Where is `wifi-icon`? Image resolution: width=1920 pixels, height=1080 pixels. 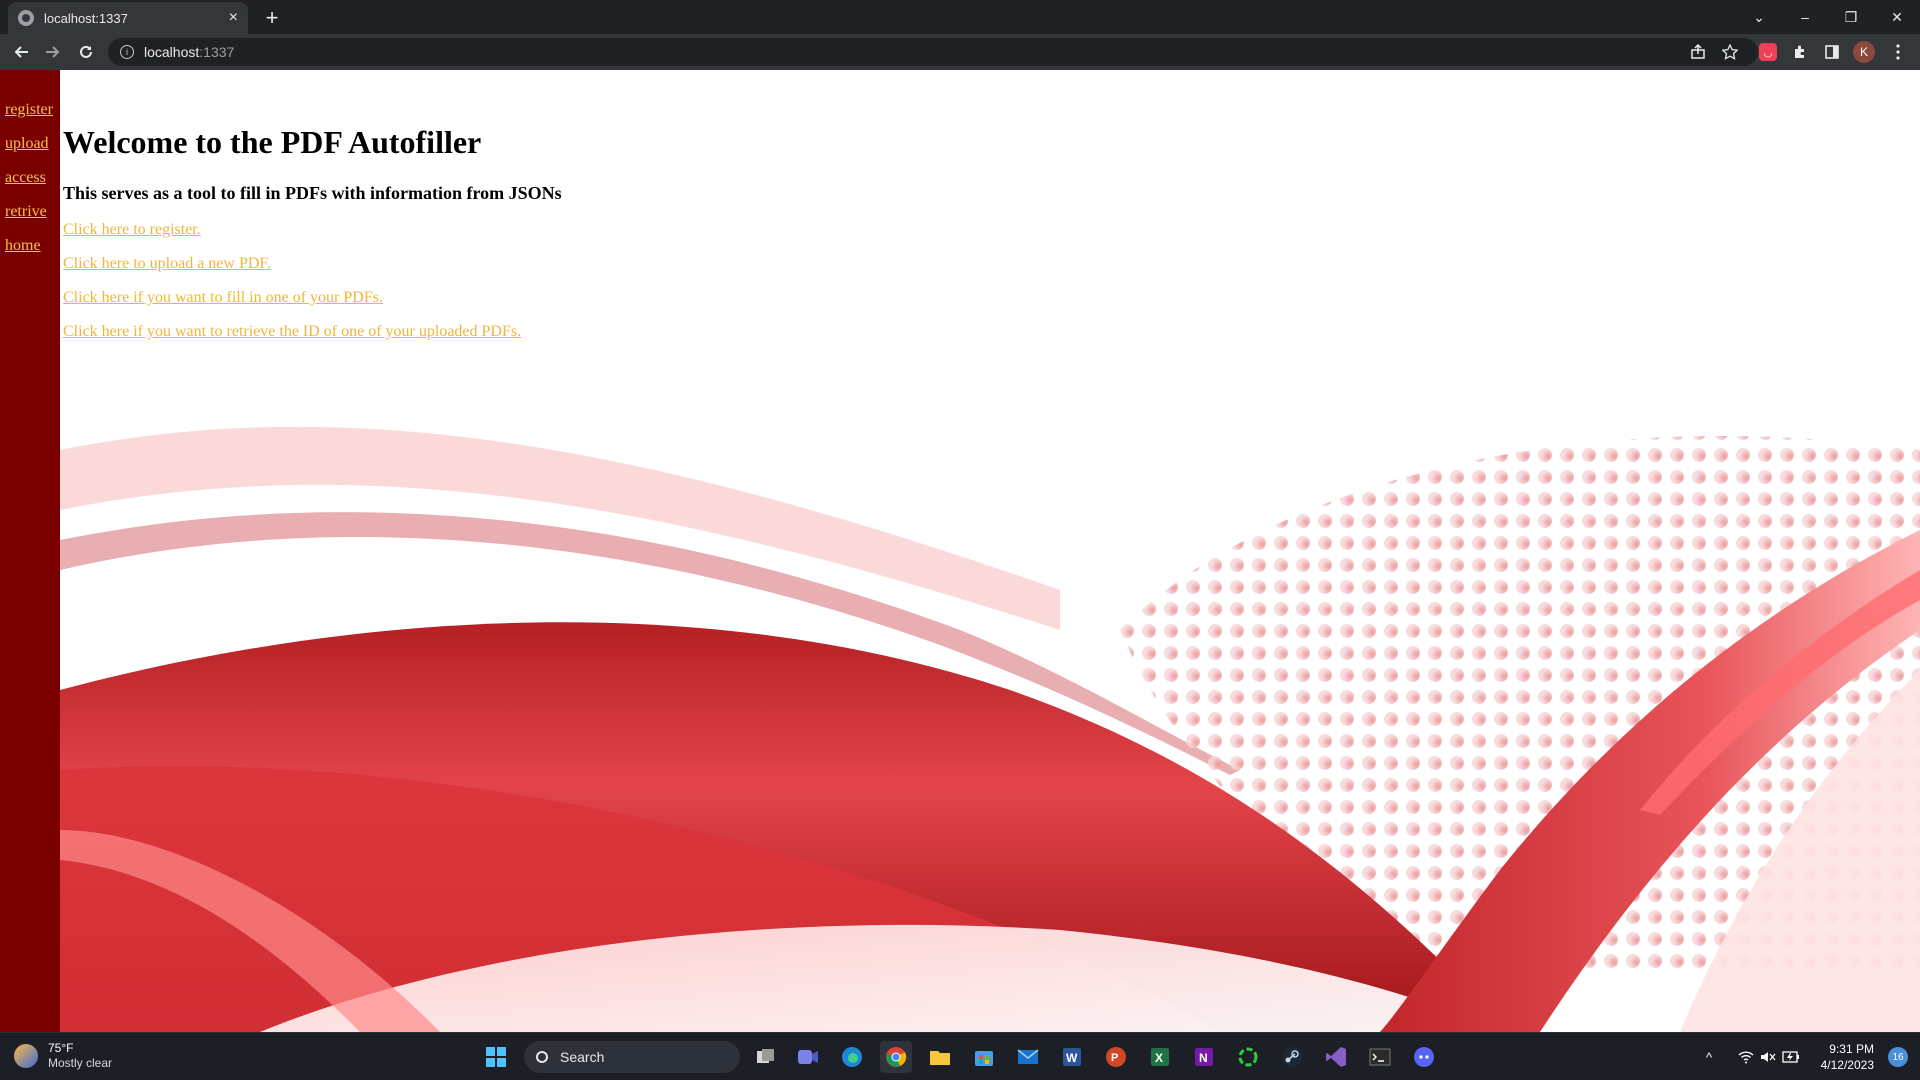
wifi-icon is located at coordinates (1746, 1056).